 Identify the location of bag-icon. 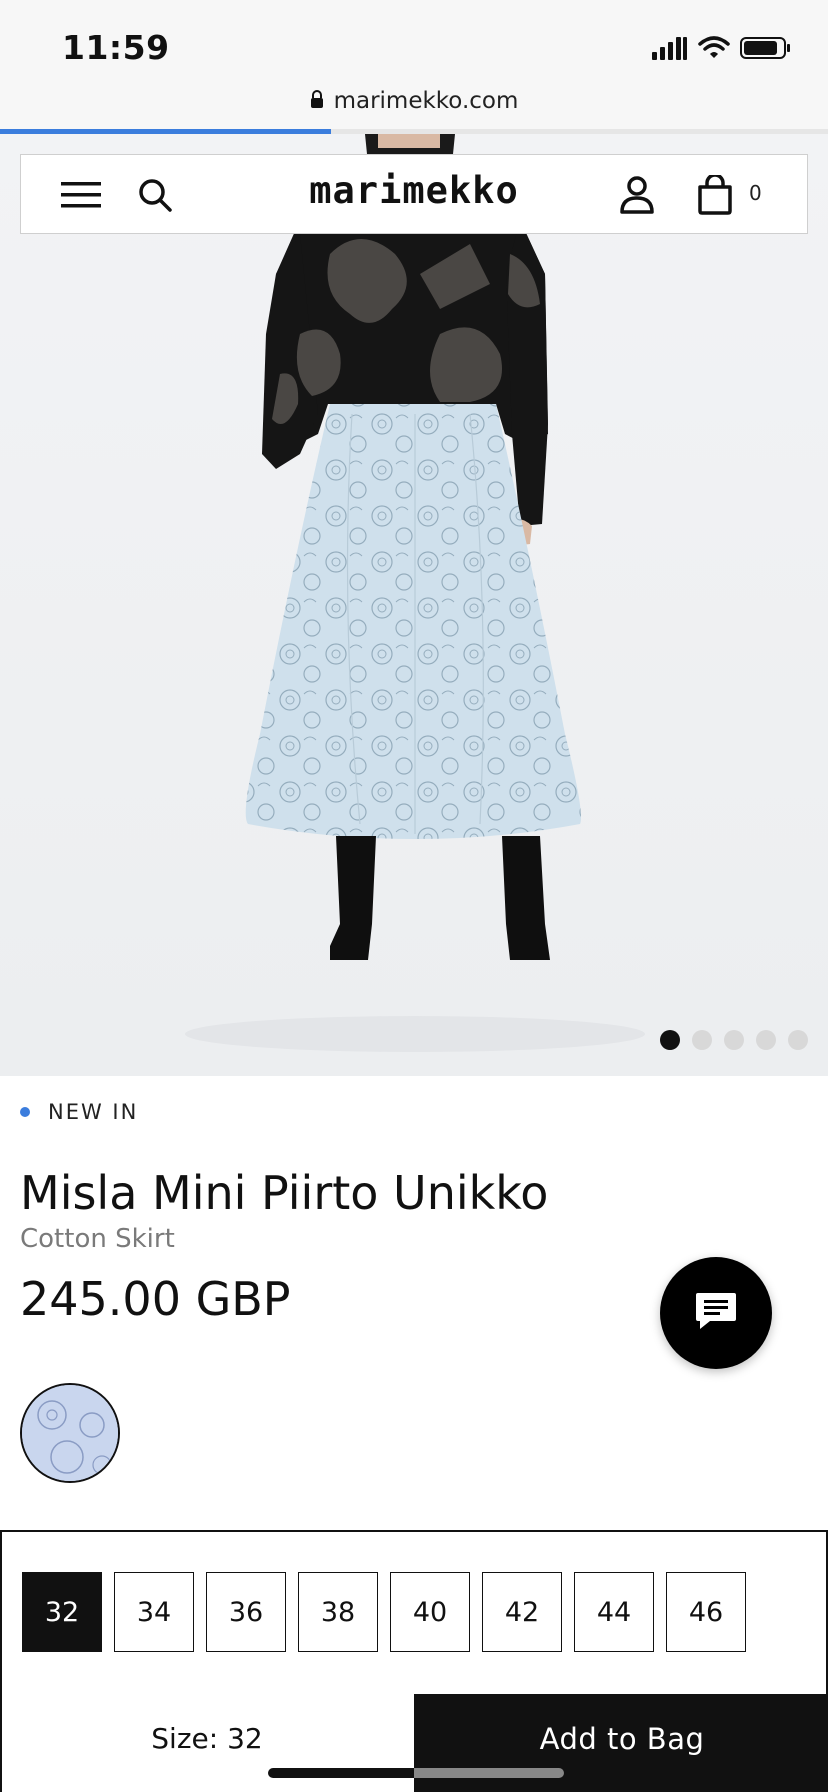
(715, 195).